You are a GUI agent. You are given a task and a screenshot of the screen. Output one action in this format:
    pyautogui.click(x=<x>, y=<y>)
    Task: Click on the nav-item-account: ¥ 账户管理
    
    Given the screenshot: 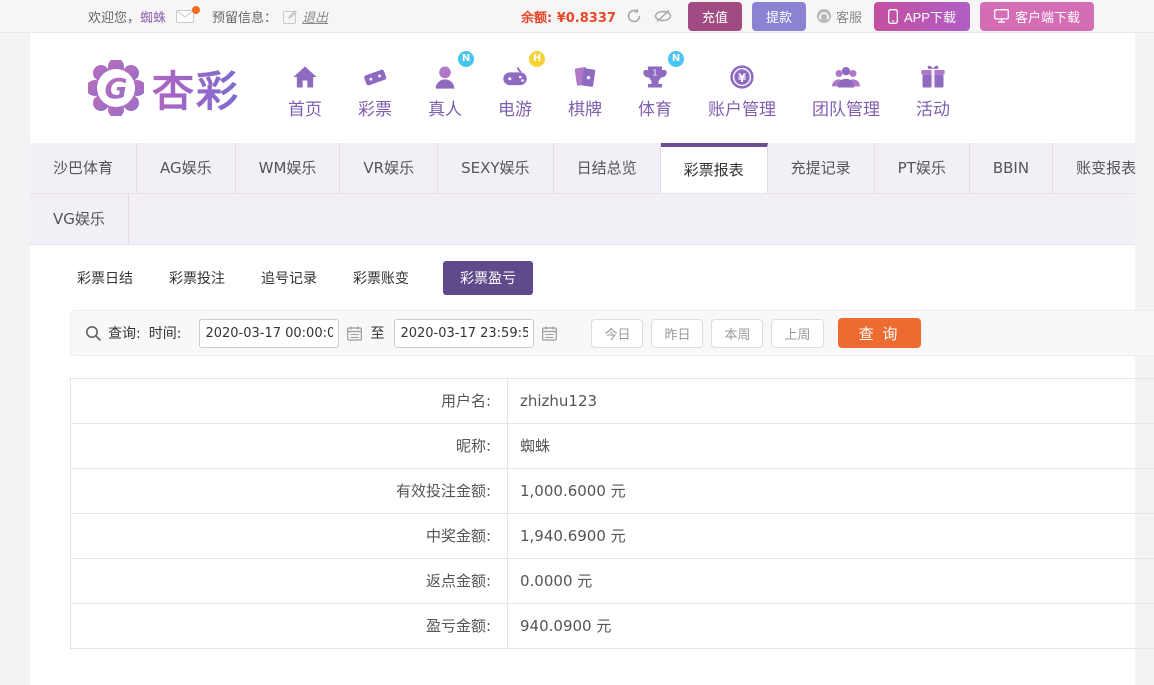 What is the action you would take?
    pyautogui.click(x=742, y=88)
    